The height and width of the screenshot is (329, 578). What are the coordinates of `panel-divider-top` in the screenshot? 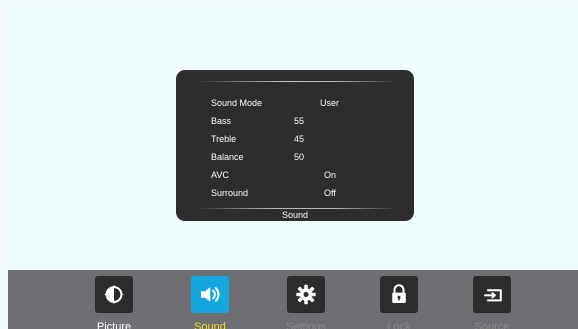 It's located at (297, 81).